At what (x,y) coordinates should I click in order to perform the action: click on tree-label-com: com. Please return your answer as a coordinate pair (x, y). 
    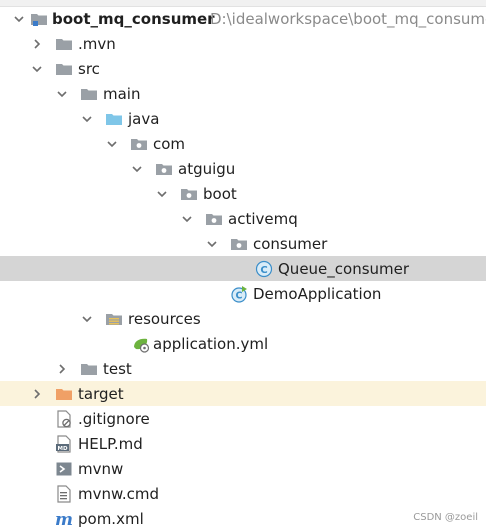
    Looking at the image, I should click on (169, 143).